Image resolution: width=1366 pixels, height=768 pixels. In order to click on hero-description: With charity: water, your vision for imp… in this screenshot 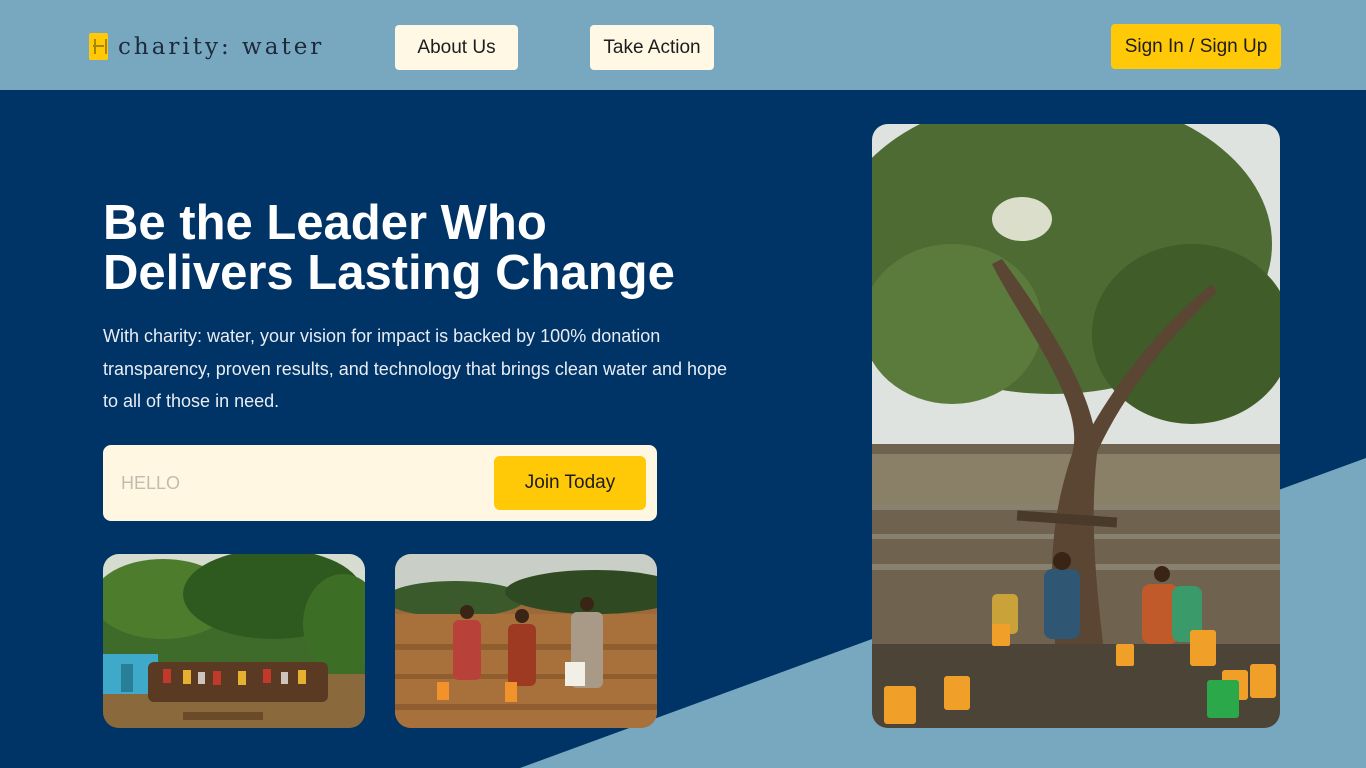, I will do `click(415, 368)`.